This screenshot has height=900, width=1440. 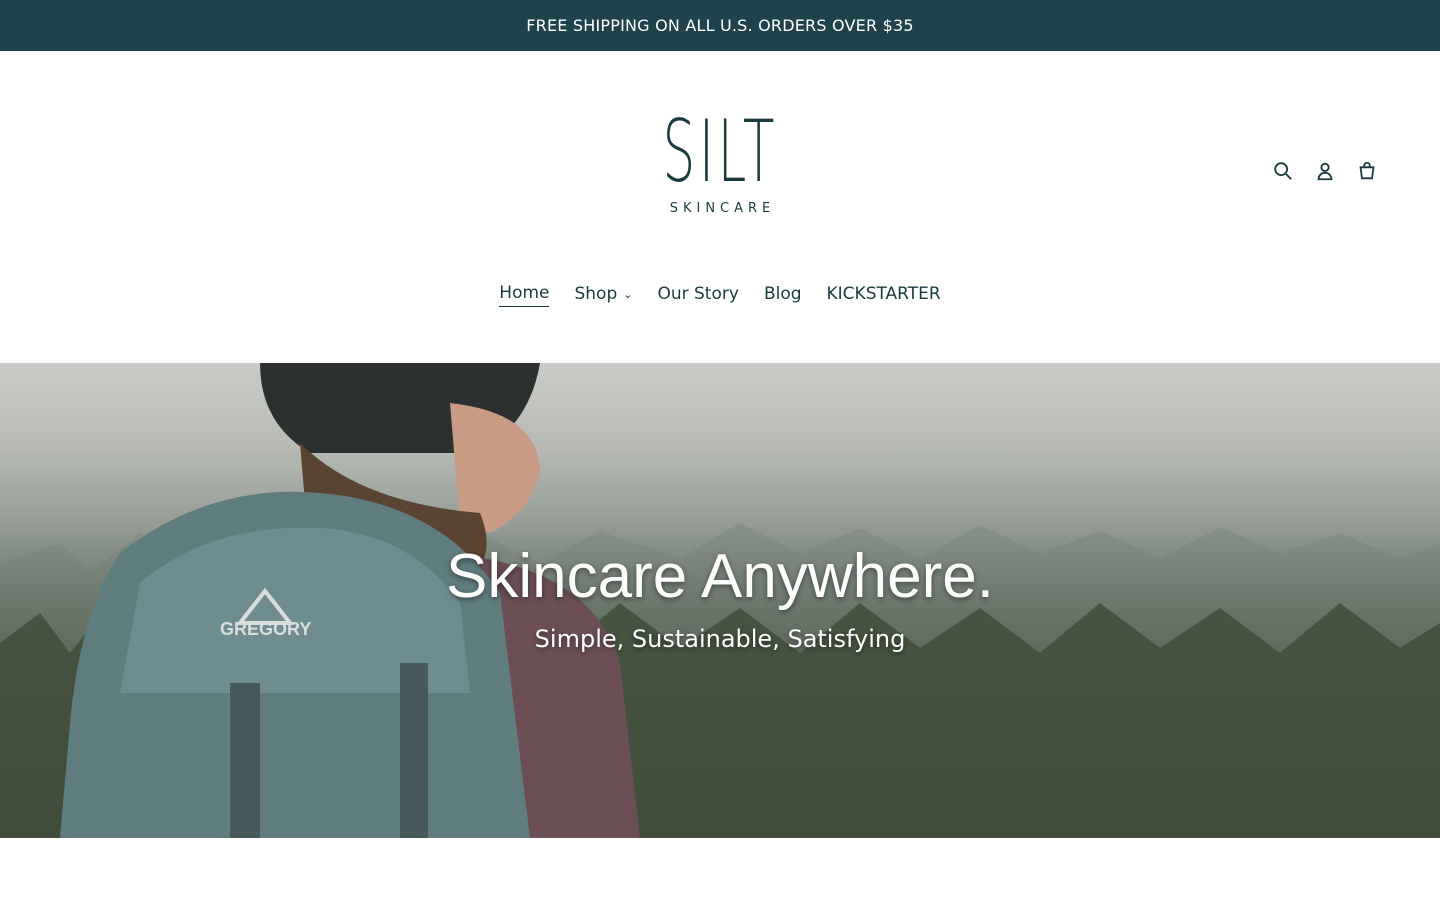 I want to click on site-logo: SILT SKINCARE, so click(x=720, y=169).